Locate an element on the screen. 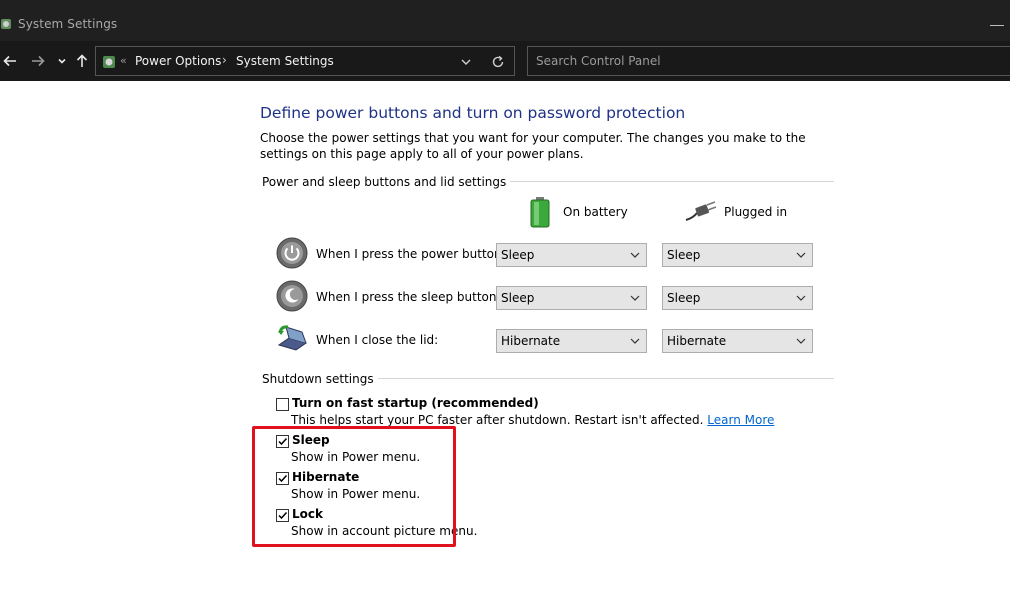 The height and width of the screenshot is (591, 1010). refresh-button is located at coordinates (498, 62).